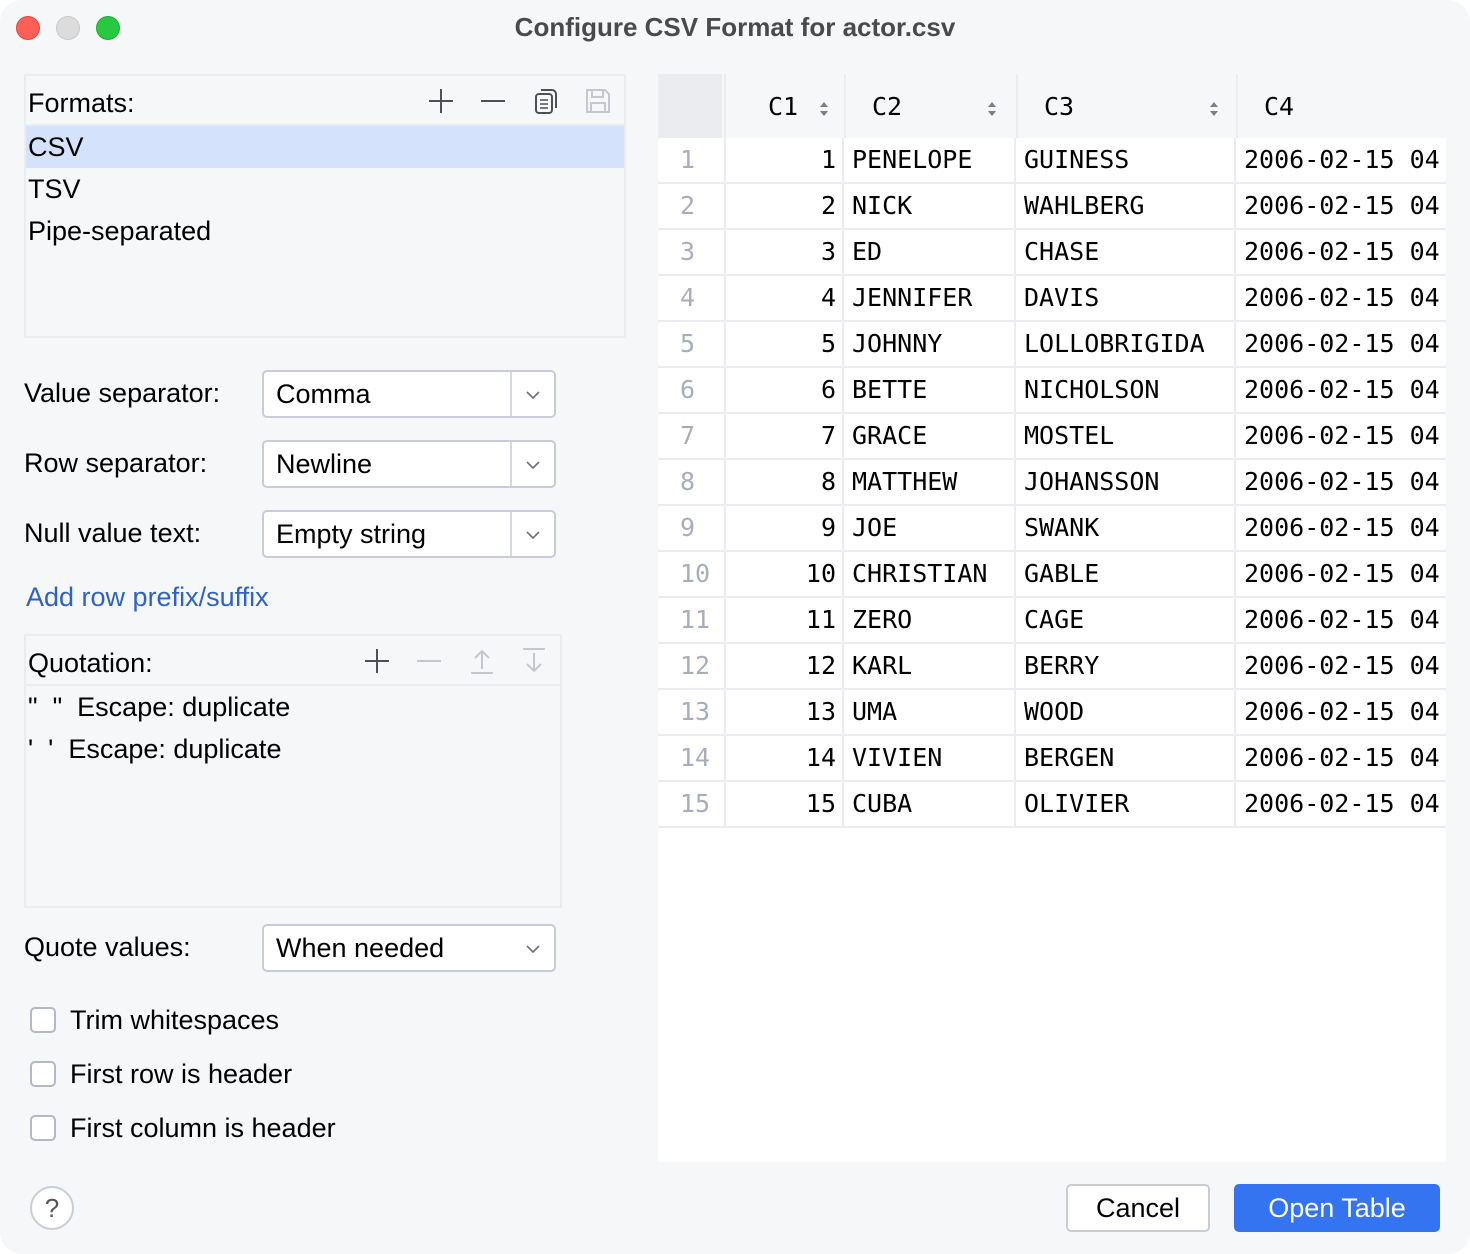 The height and width of the screenshot is (1254, 1470). What do you see at coordinates (784, 528) in the screenshot?
I see `cell-c1: 9` at bounding box center [784, 528].